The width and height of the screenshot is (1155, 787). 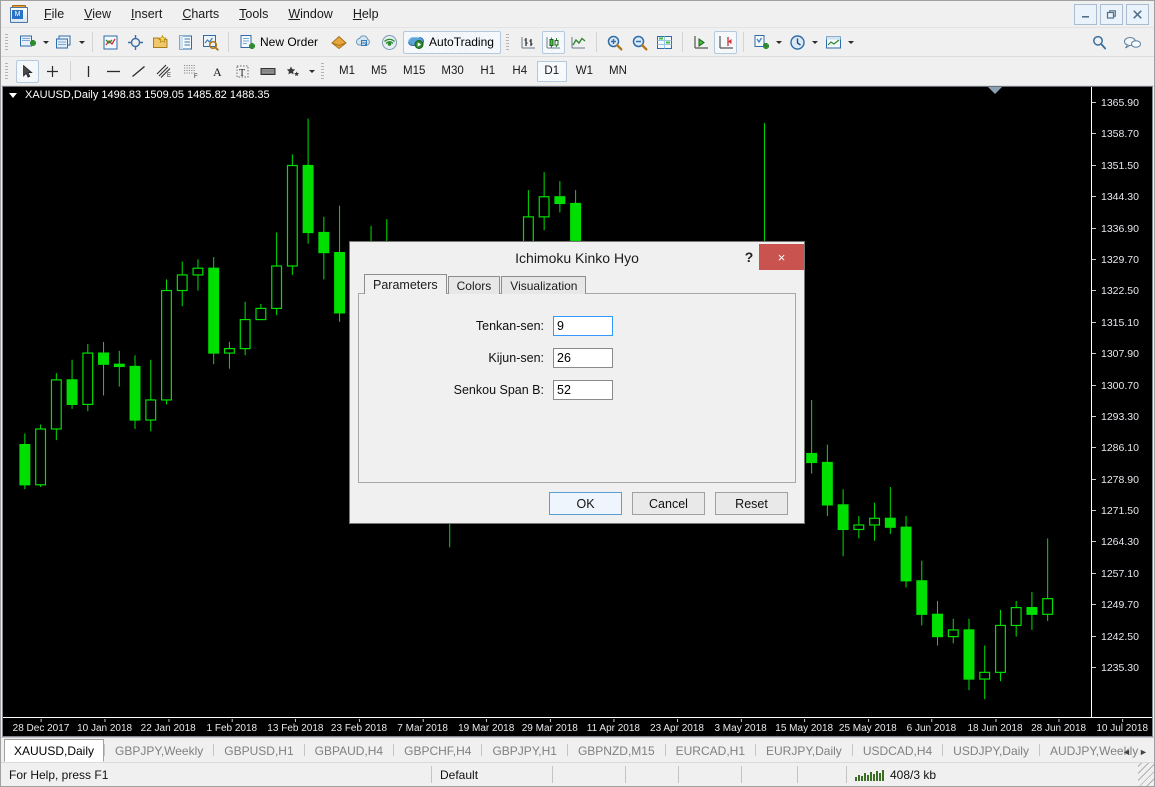 What do you see at coordinates (323, 71) in the screenshot?
I see `timeframe-toolbar-grip` at bounding box center [323, 71].